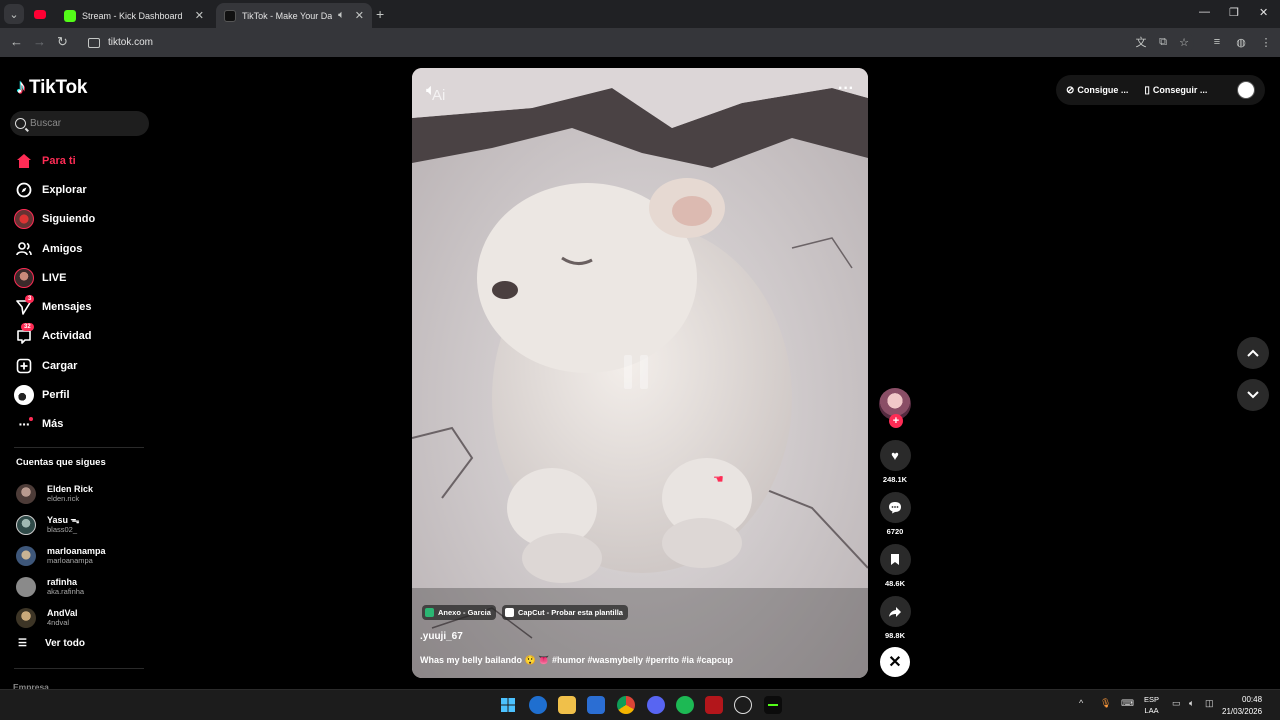 This screenshot has width=1280, height=720. What do you see at coordinates (59, 160) in the screenshot?
I see `nav-label: Para ti` at bounding box center [59, 160].